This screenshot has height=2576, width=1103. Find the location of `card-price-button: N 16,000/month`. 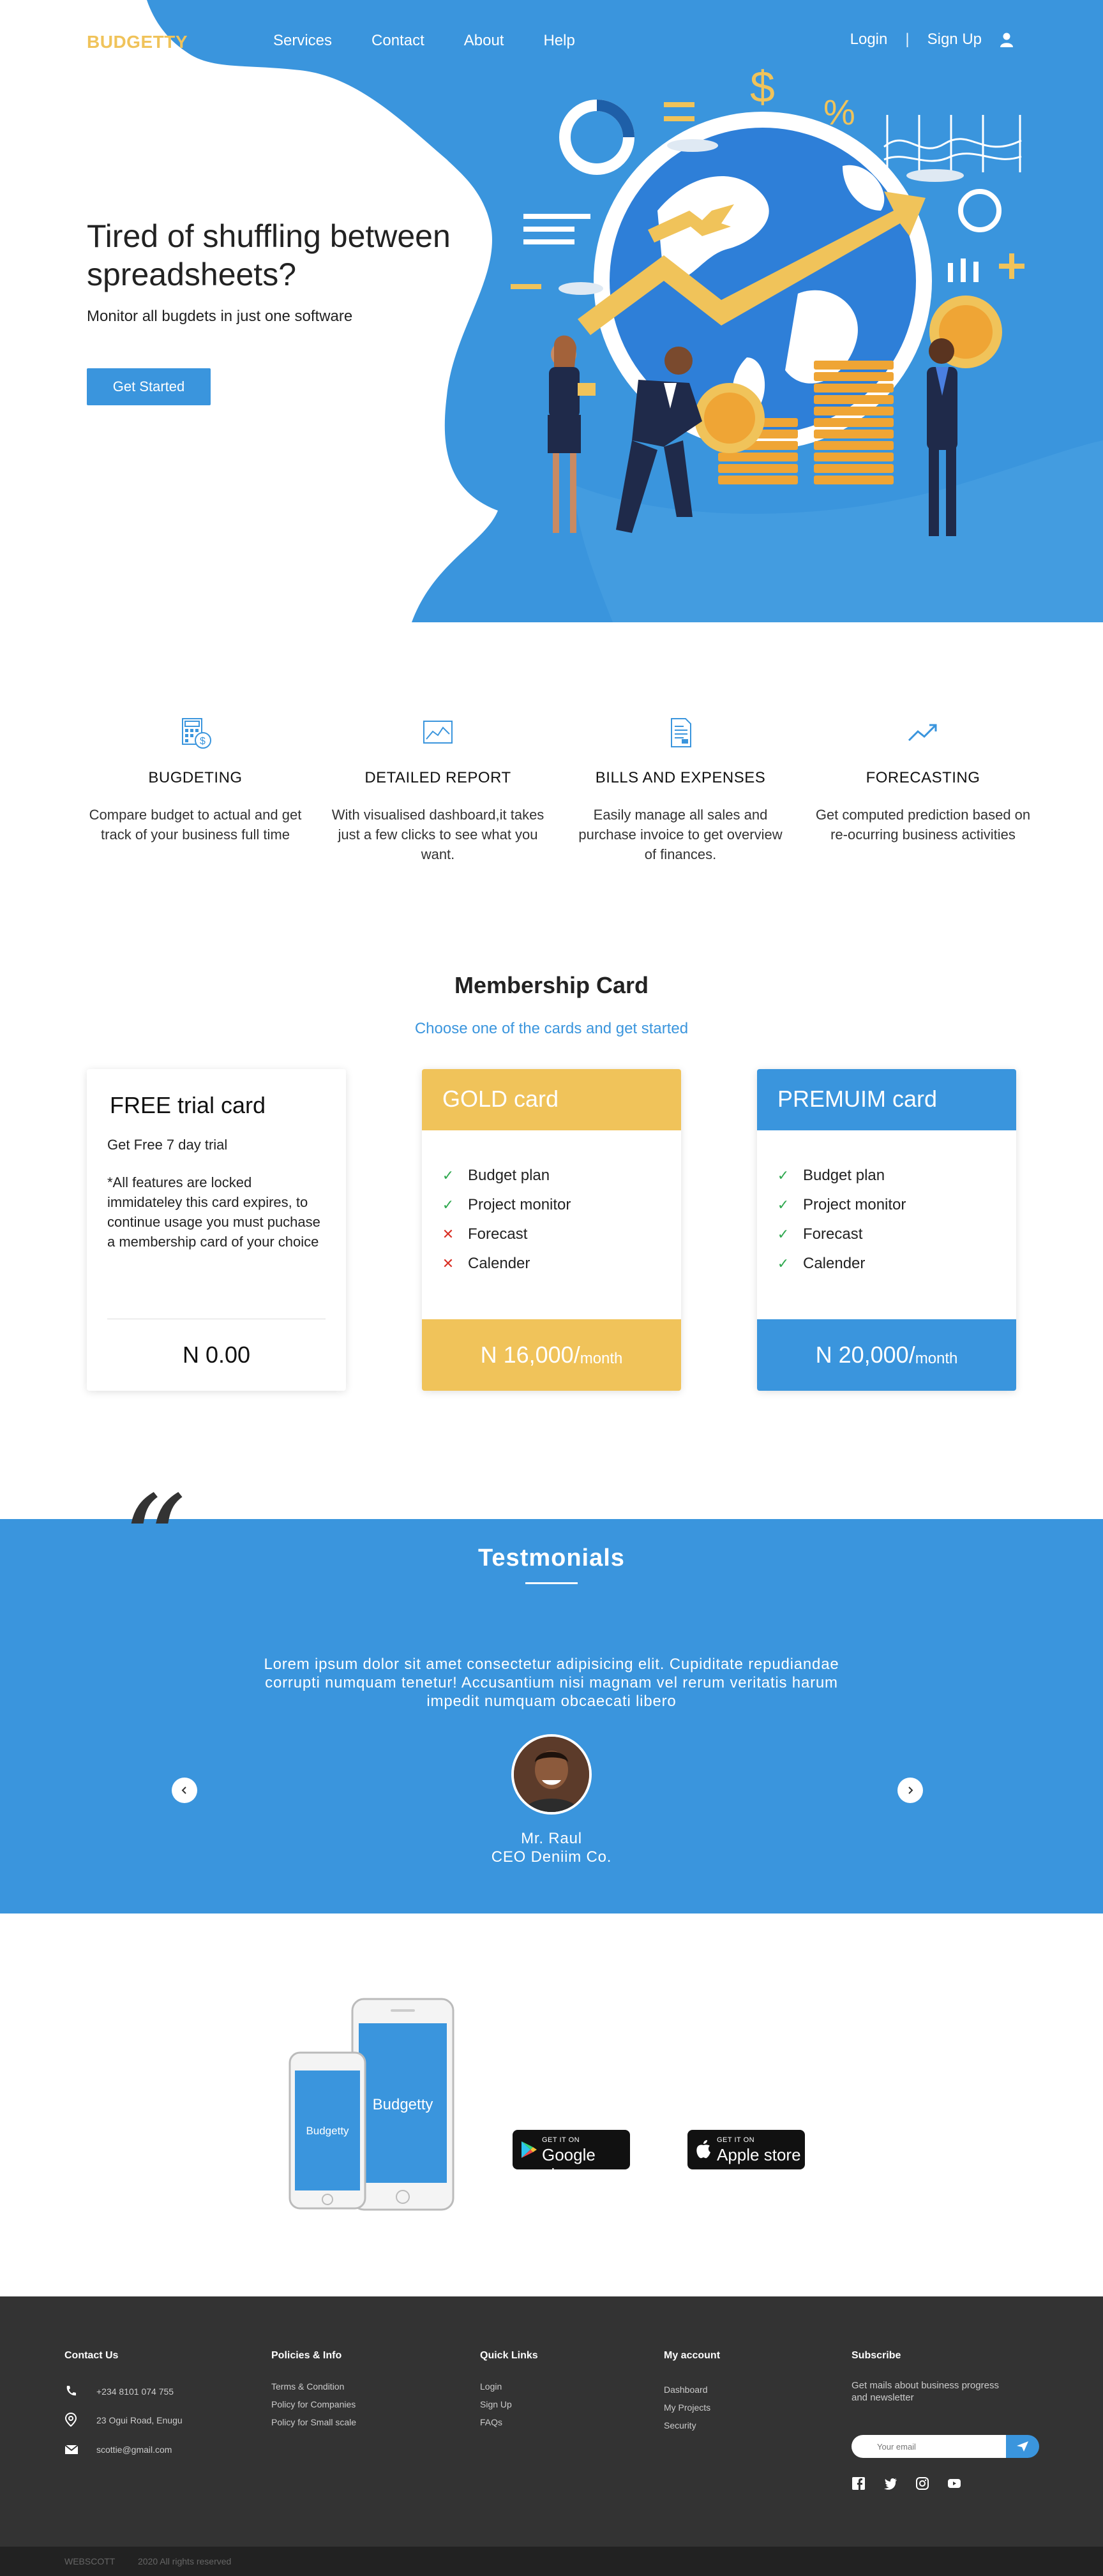

card-price-button: N 16,000/month is located at coordinates (551, 1355).